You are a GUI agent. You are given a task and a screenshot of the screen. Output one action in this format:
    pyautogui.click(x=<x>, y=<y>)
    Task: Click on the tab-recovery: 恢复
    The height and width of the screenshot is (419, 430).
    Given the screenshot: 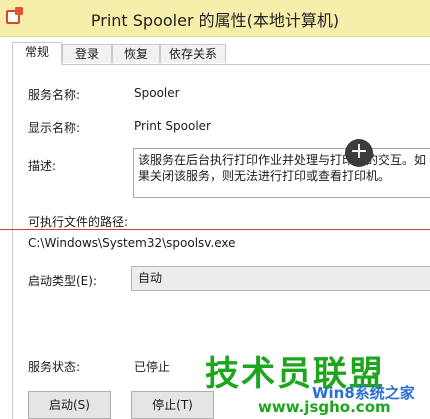 What is the action you would take?
    pyautogui.click(x=136, y=53)
    